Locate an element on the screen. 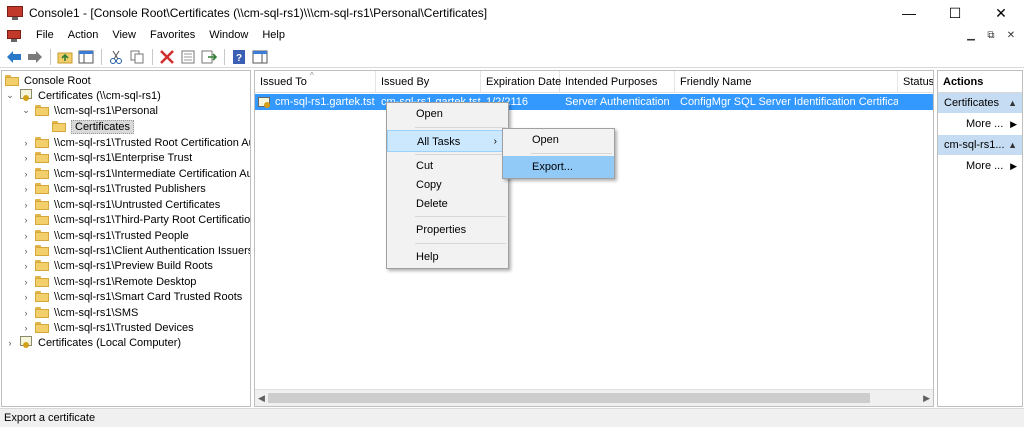 The height and width of the screenshot is (427, 1024). scroll-right-icon: ▶ is located at coordinates (926, 398).